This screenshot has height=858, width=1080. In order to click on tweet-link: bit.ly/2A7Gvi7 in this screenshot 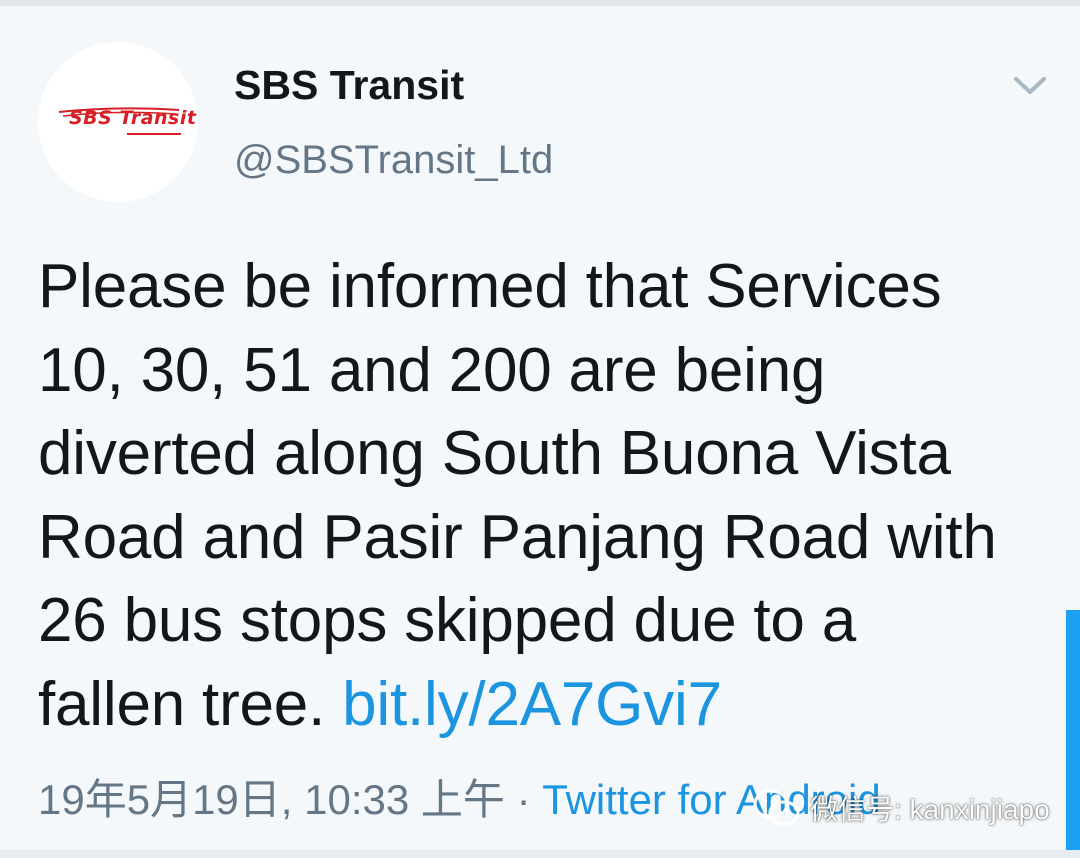, I will do `click(532, 704)`.